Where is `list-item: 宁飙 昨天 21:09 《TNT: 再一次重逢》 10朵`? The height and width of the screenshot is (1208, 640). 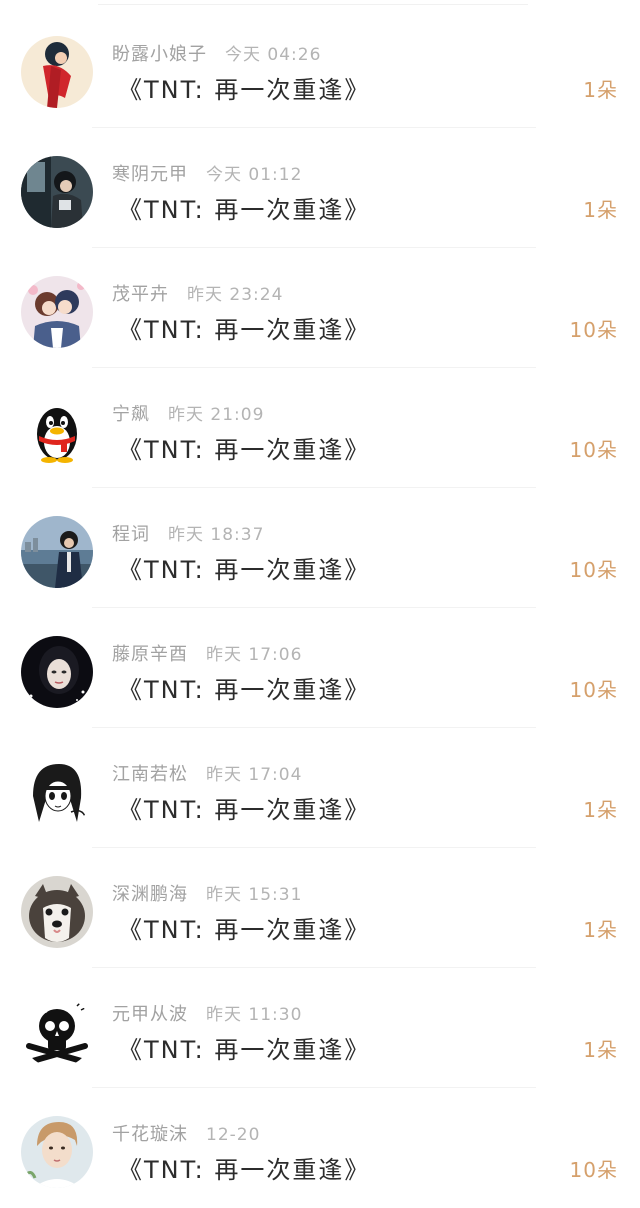 list-item: 宁飙 昨天 21:09 《TNT: 再一次重逢》 10朵 is located at coordinates (320, 428).